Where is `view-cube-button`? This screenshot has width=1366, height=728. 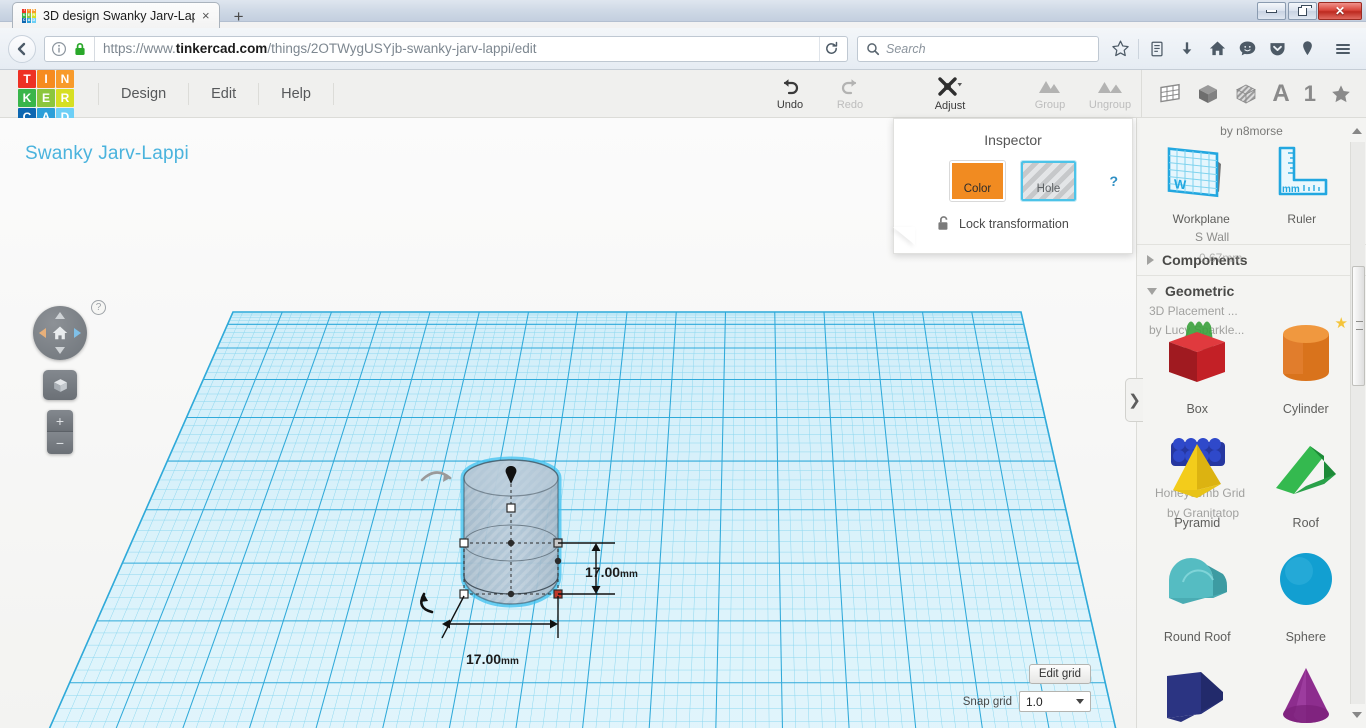 view-cube-button is located at coordinates (60, 385).